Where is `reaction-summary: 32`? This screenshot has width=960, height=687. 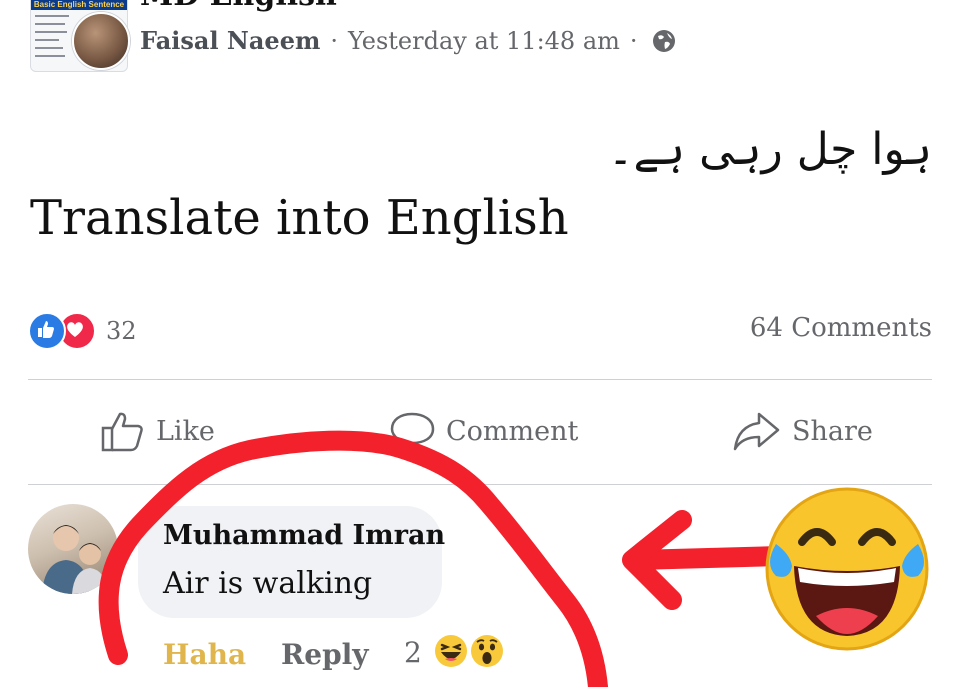 reaction-summary: 32 is located at coordinates (82, 331).